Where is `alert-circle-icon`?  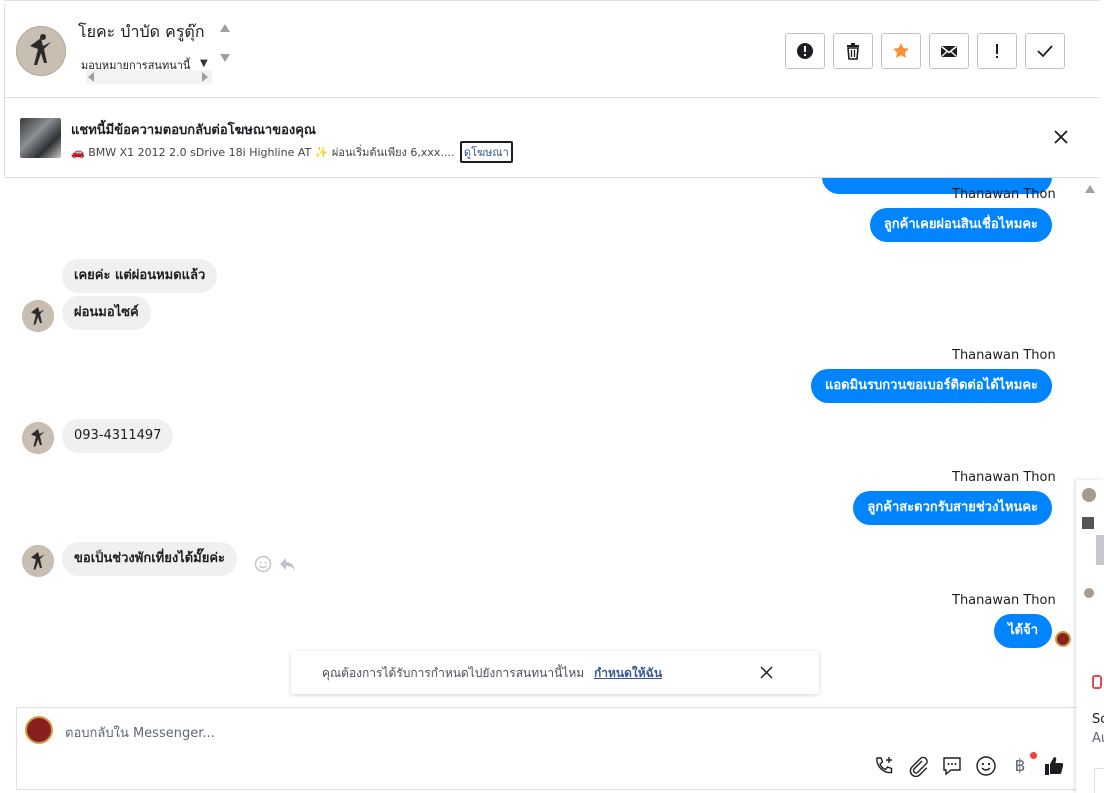 alert-circle-icon is located at coordinates (805, 51).